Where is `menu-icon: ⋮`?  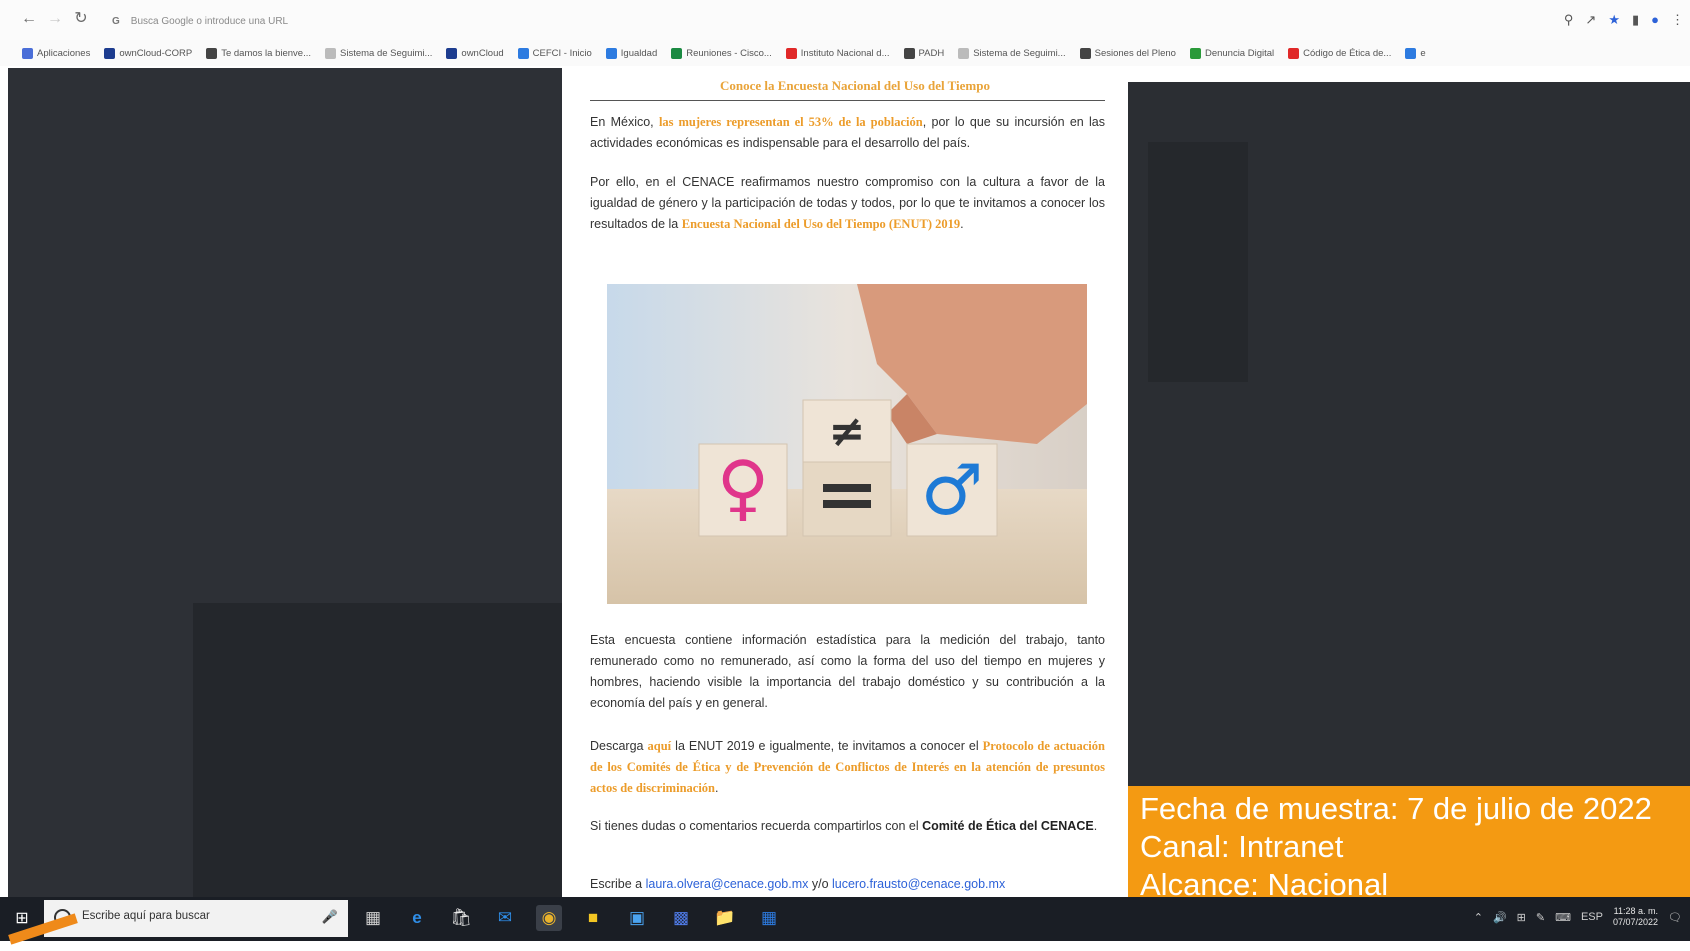 menu-icon: ⋮ is located at coordinates (1677, 20).